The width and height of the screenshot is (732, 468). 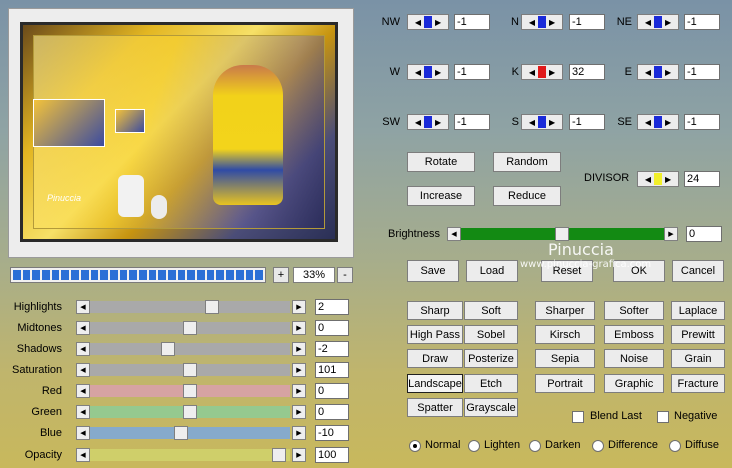 What do you see at coordinates (698, 383) in the screenshot?
I see `preset-fracture-button: Fracture` at bounding box center [698, 383].